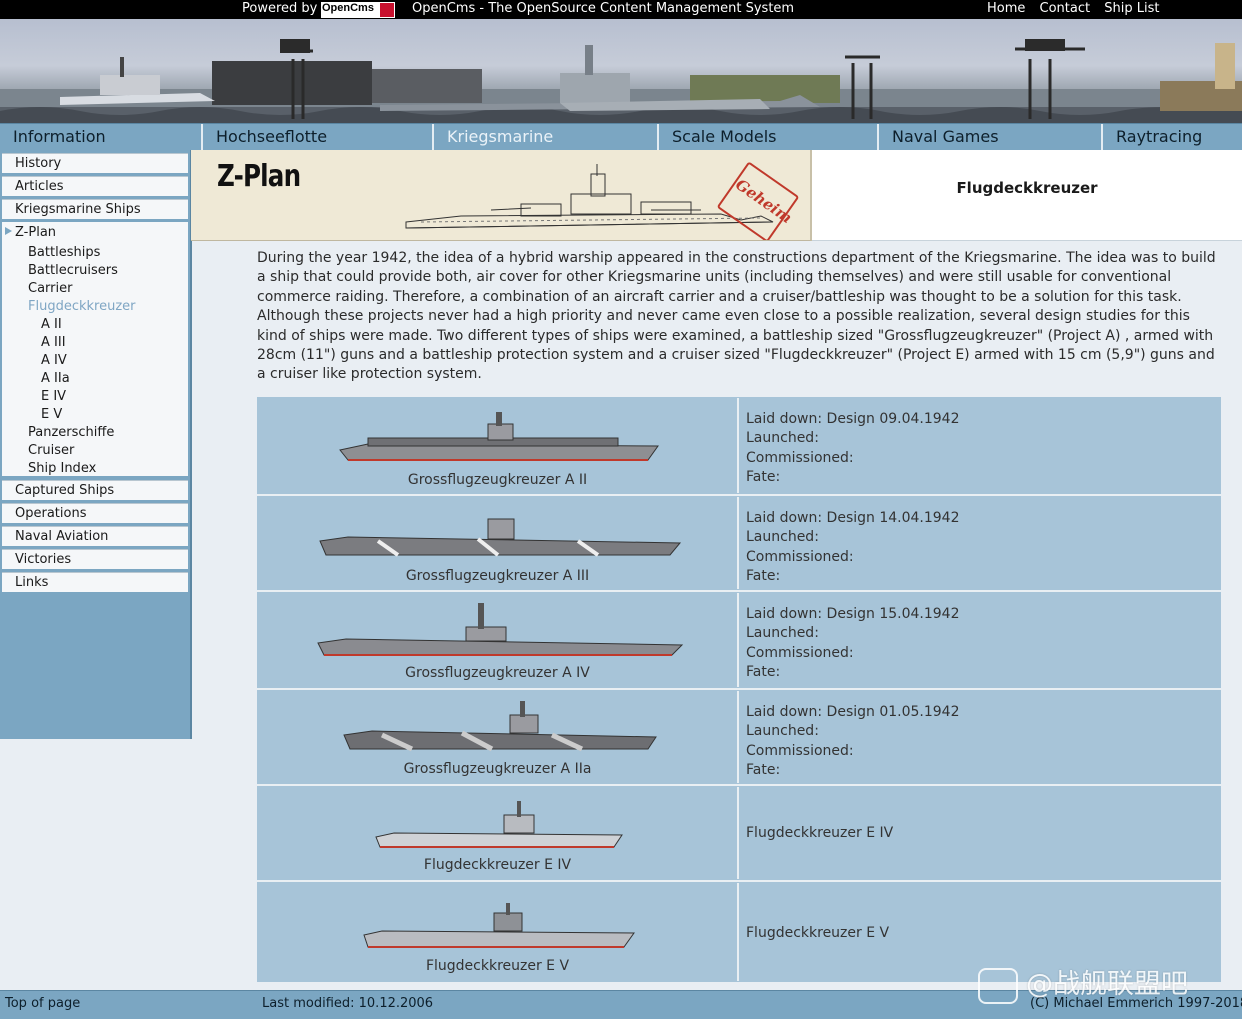  I want to click on sidebar-subsub-a2: A II, so click(51, 325).